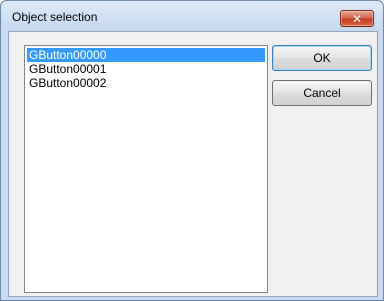 This screenshot has height=301, width=384. I want to click on list-item: GButton00002, so click(146, 83).